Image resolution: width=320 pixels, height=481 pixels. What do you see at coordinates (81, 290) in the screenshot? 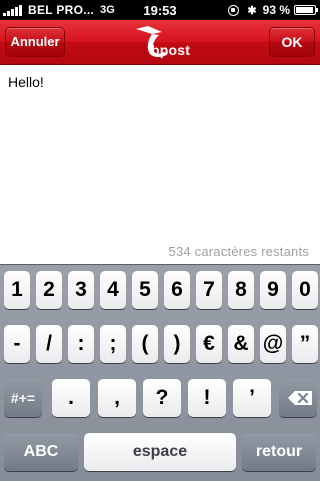
I see `key-3: 3` at bounding box center [81, 290].